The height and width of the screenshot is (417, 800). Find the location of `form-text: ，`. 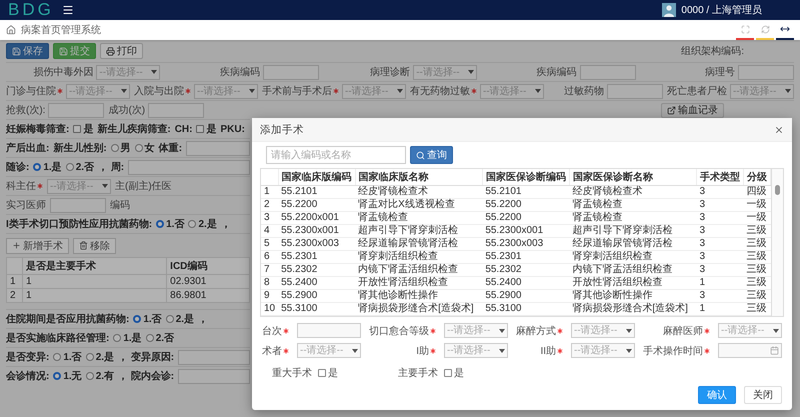

form-text: ， is located at coordinates (225, 224).